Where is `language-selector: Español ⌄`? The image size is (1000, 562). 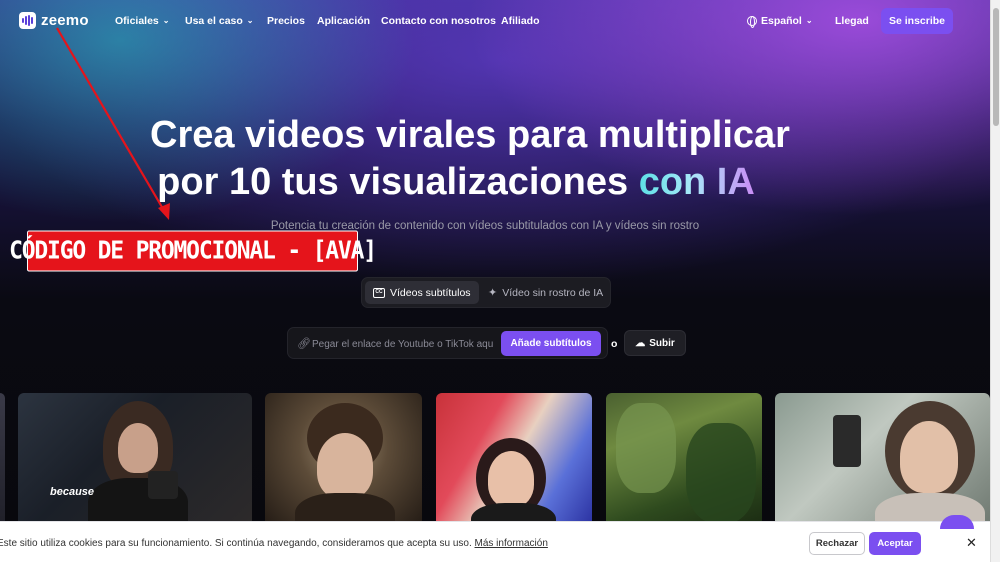 language-selector: Español ⌄ is located at coordinates (780, 21).